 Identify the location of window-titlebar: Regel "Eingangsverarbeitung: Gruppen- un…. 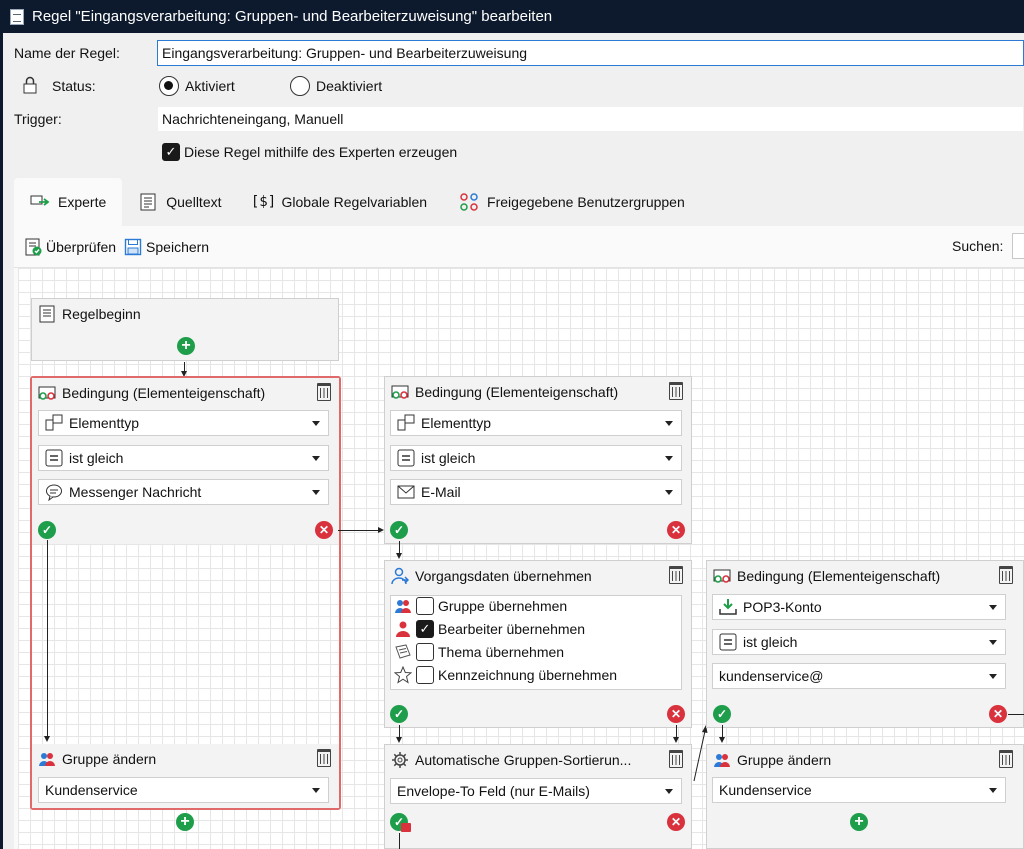
(512, 16).